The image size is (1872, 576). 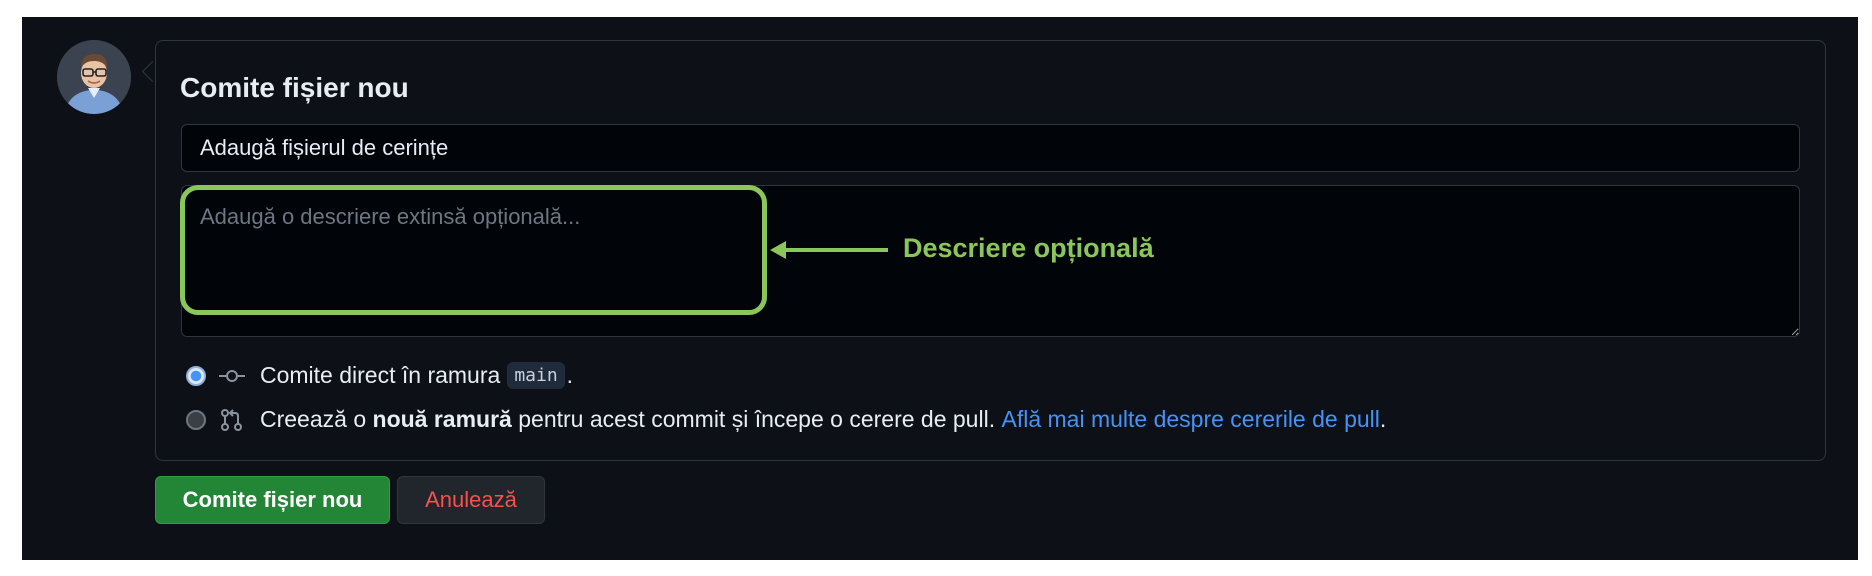 I want to click on branch-name-code: main, so click(x=536, y=375).